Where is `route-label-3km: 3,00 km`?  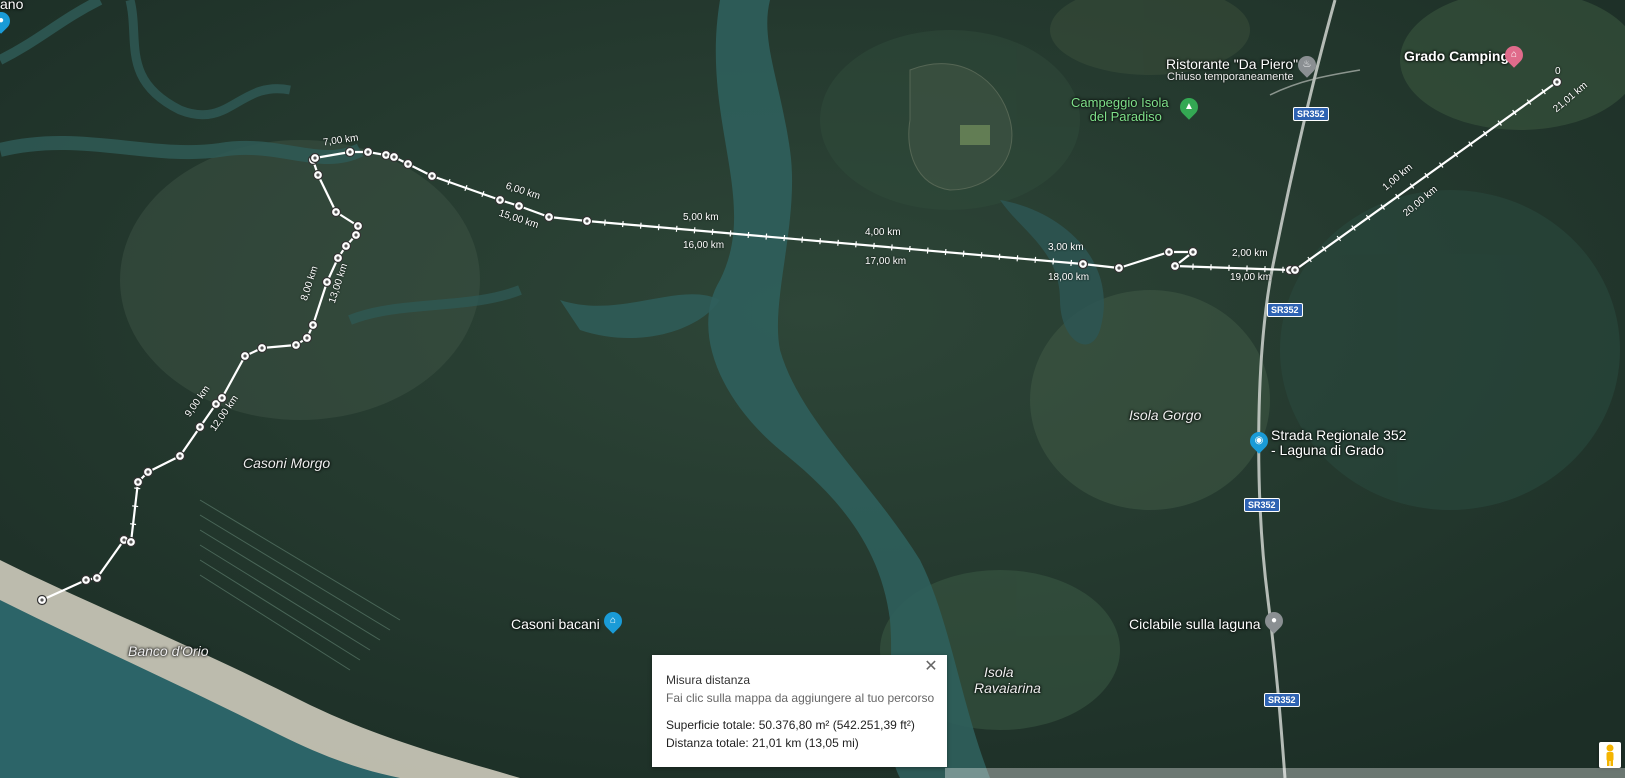 route-label-3km: 3,00 km is located at coordinates (1066, 247).